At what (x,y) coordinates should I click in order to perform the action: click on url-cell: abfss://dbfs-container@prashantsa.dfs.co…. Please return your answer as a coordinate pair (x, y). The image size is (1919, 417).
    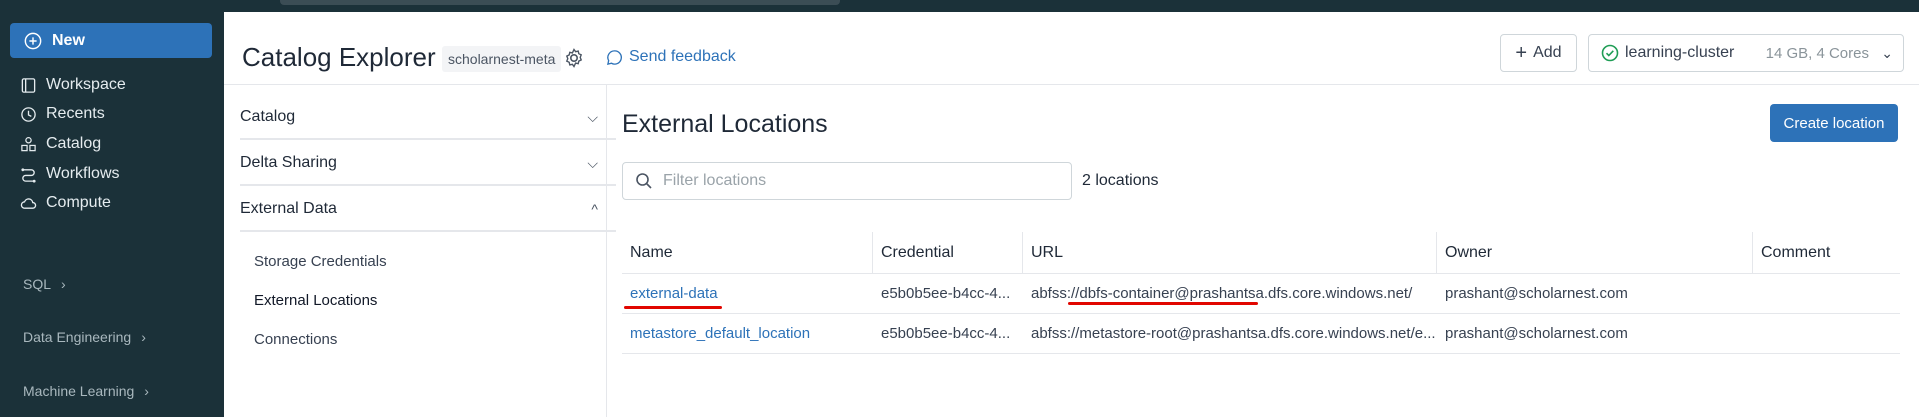
    Looking at the image, I should click on (1222, 293).